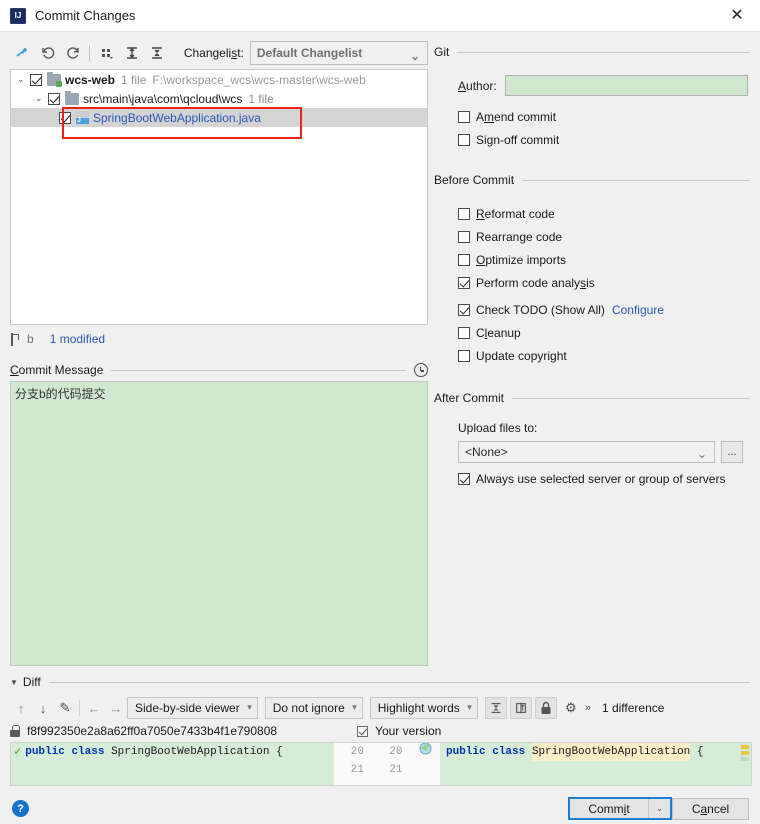  Describe the element at coordinates (187, 708) in the screenshot. I see `viewer-mode-value: Side-by-side viewer` at that location.